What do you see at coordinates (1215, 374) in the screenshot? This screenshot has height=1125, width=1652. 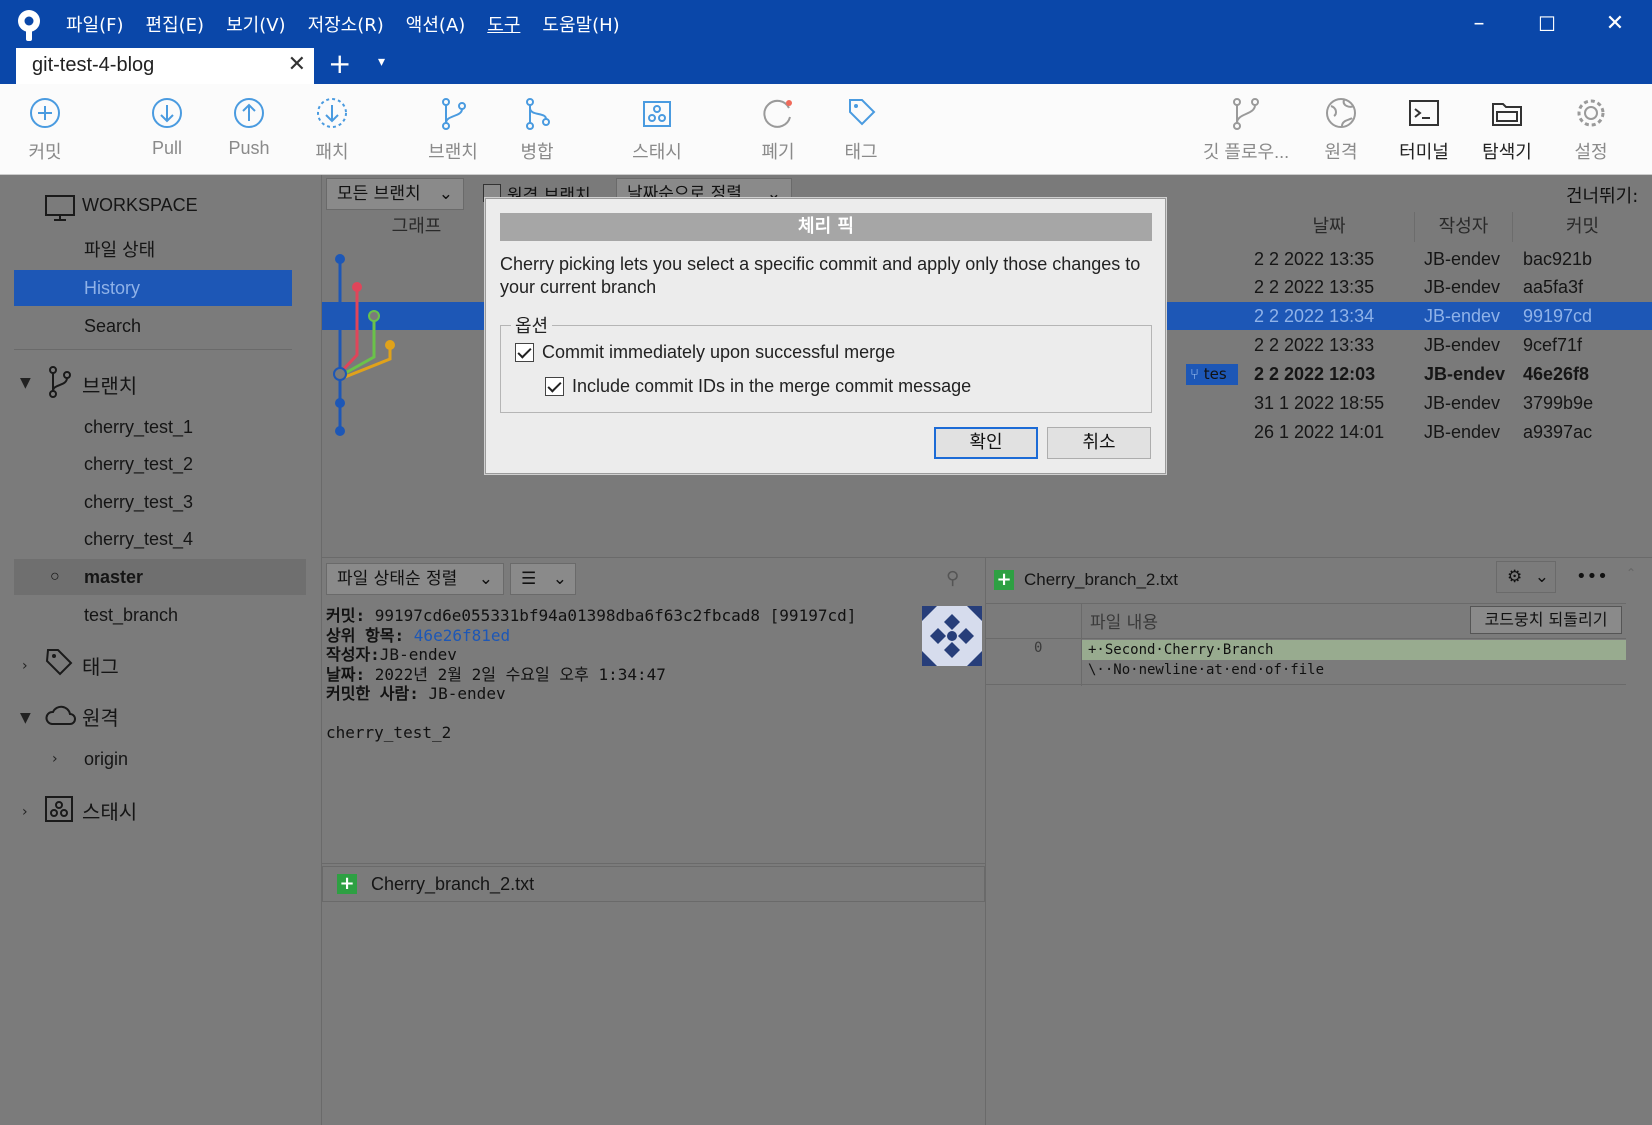 I see `branch-badge-label: tes` at bounding box center [1215, 374].